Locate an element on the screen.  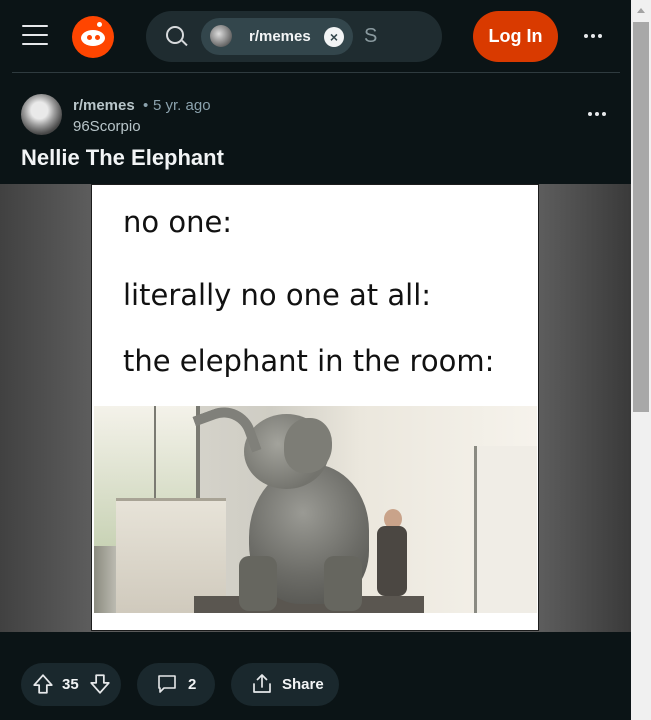
login-button: Log In is located at coordinates (515, 36).